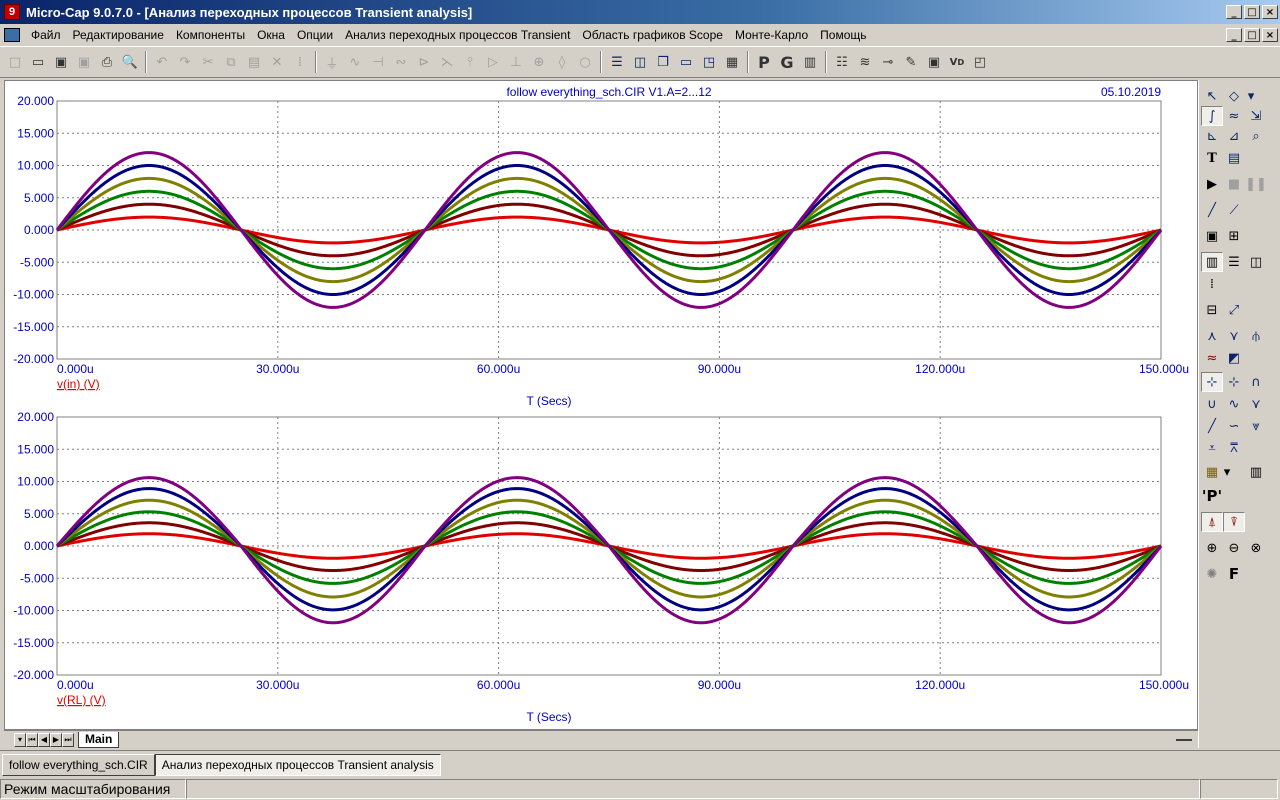 This screenshot has height=800, width=1280. Describe the element at coordinates (68, 739) in the screenshot. I see `tab-last-icon: ⏭` at that location.